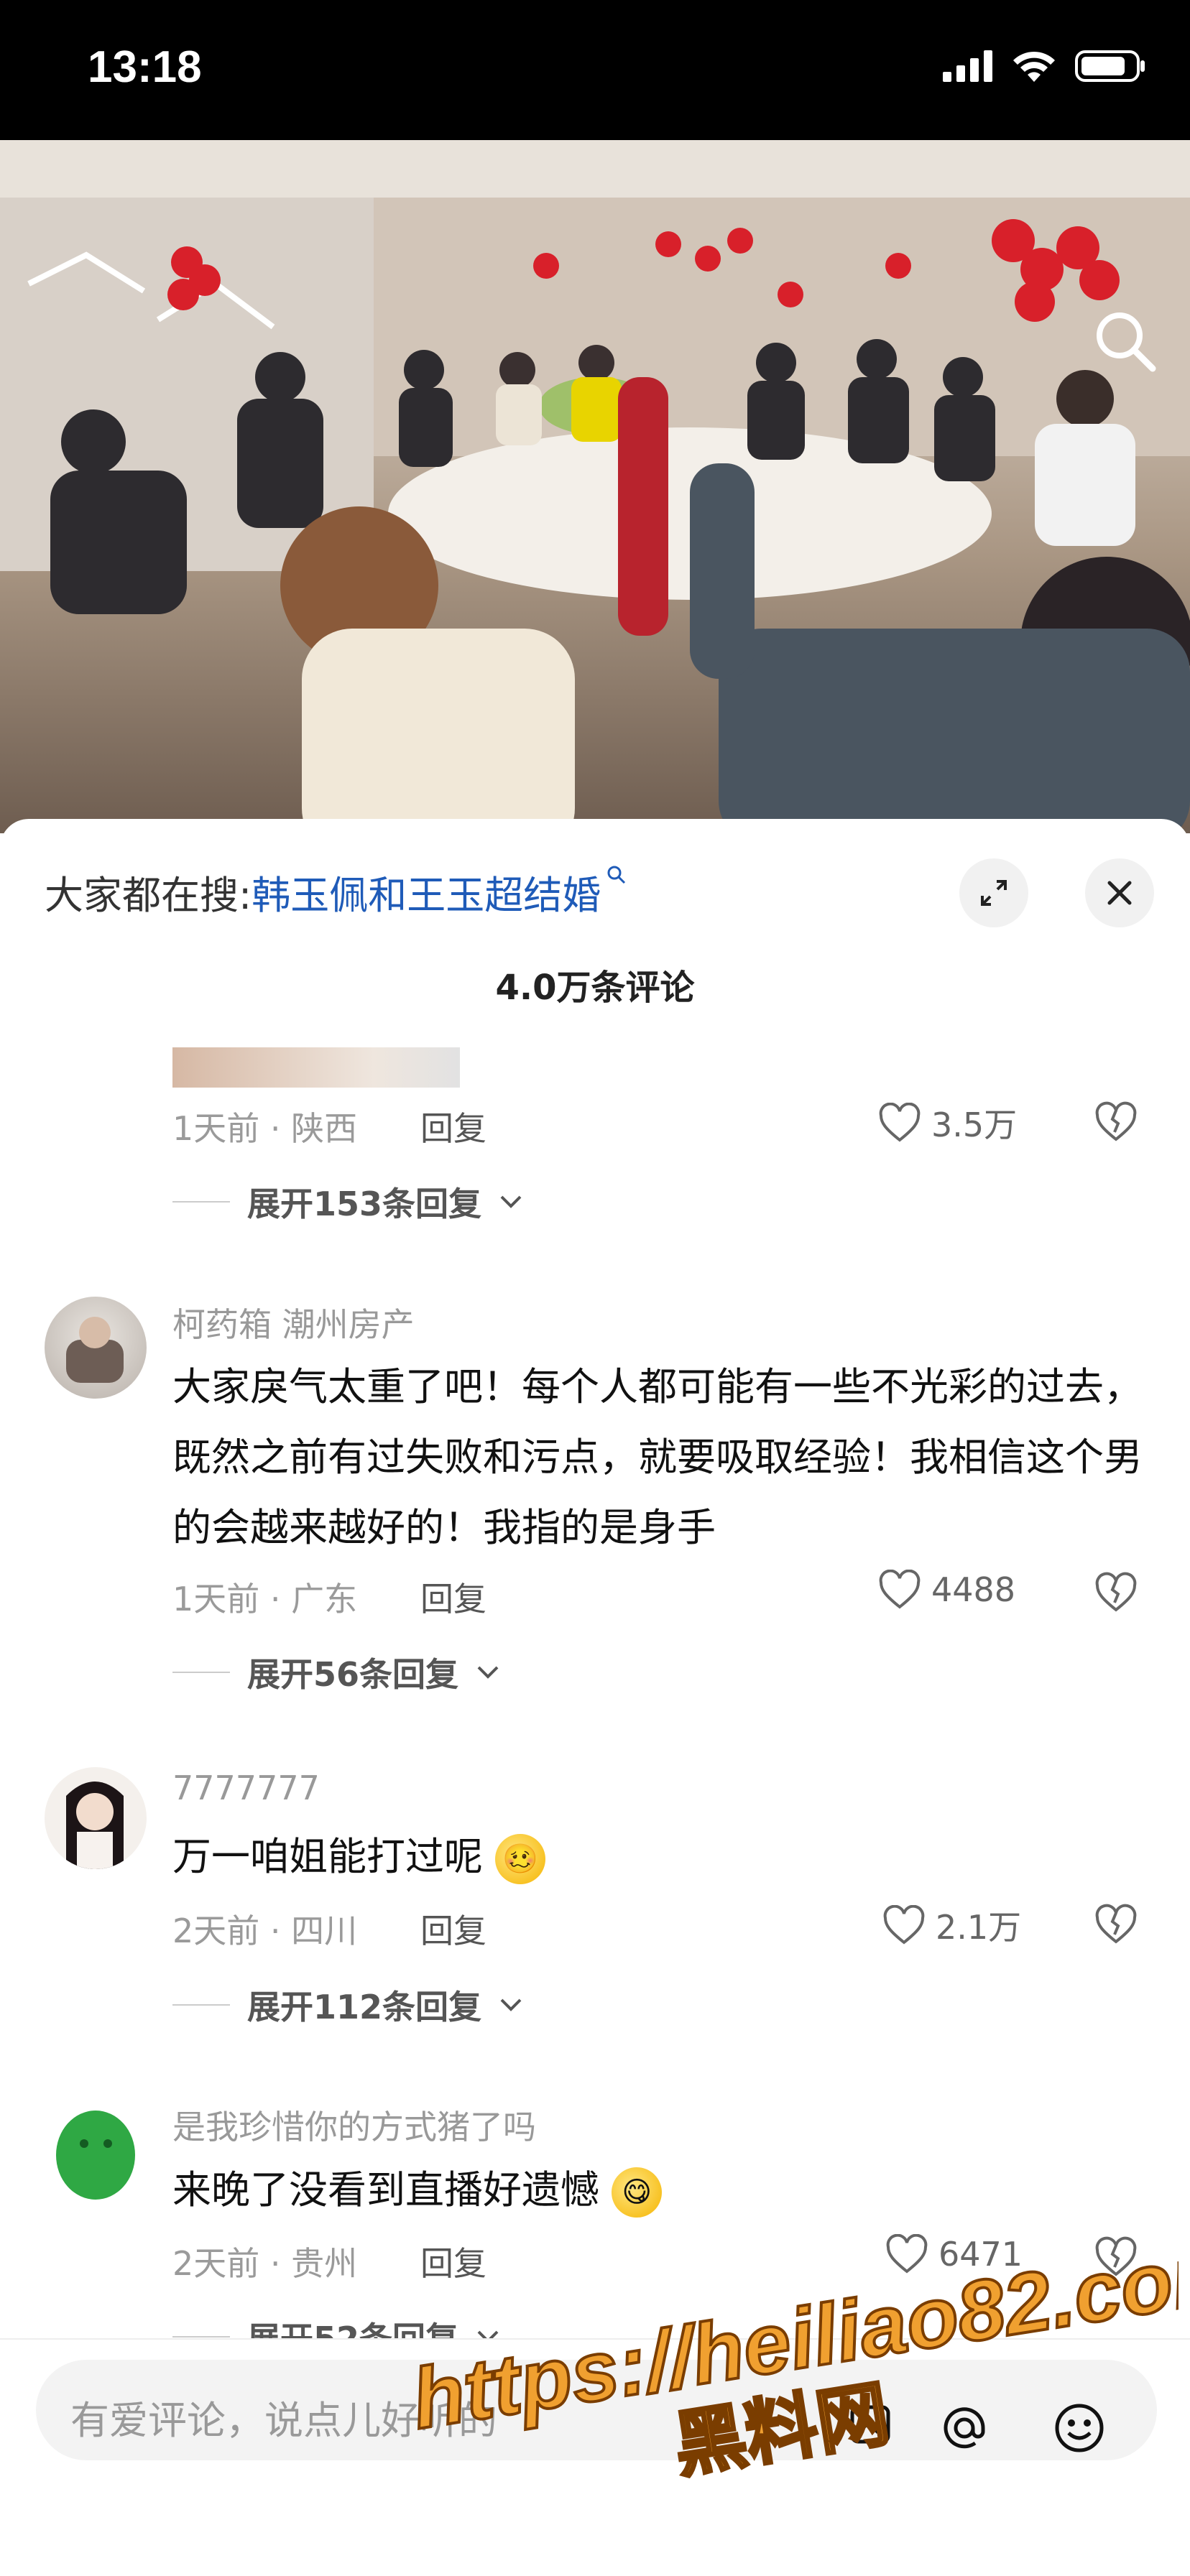 The height and width of the screenshot is (2576, 1190). I want to click on image-icon, so click(870, 2424).